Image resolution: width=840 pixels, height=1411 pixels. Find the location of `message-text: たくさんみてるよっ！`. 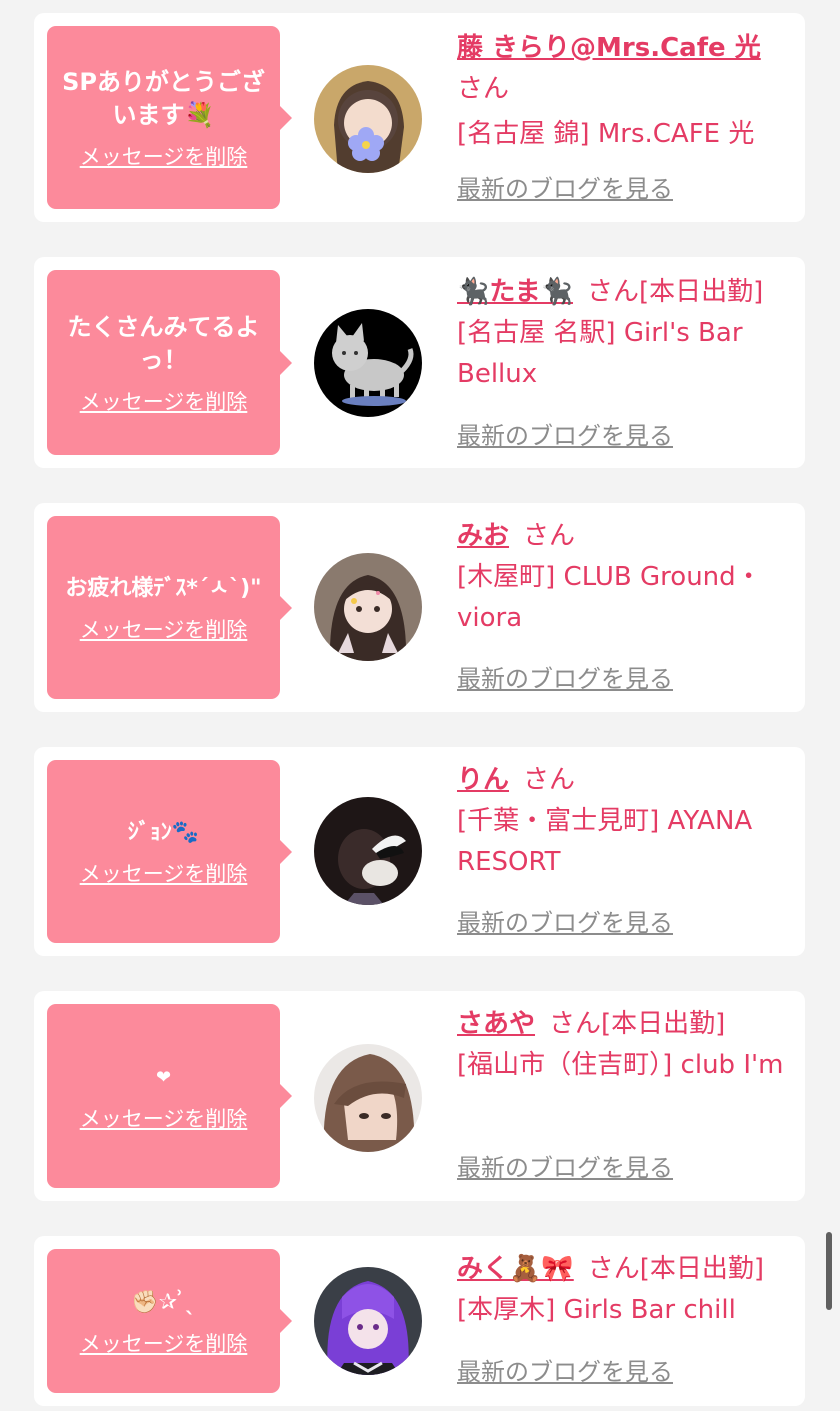

message-text: たくさんみてるよっ！ is located at coordinates (163, 343).